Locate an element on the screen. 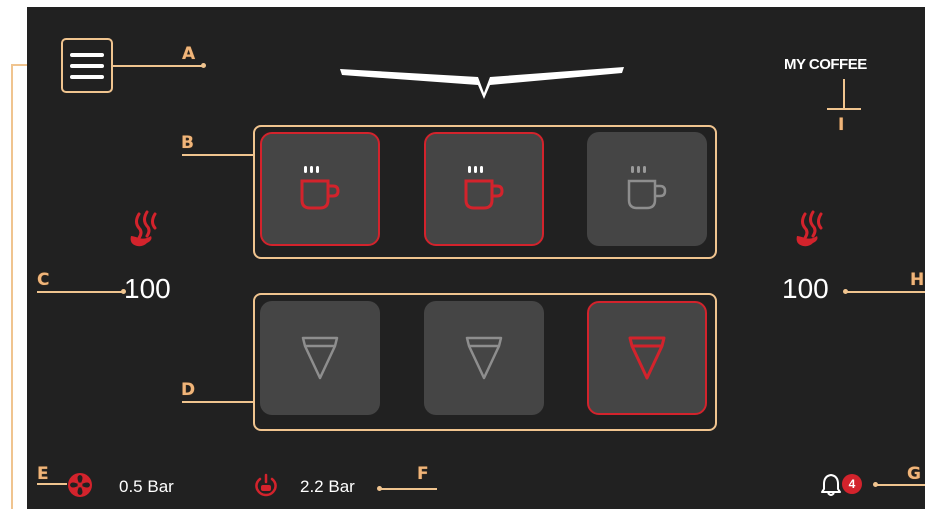 The height and width of the screenshot is (509, 925). notification-count-badge: 4 is located at coordinates (852, 484).